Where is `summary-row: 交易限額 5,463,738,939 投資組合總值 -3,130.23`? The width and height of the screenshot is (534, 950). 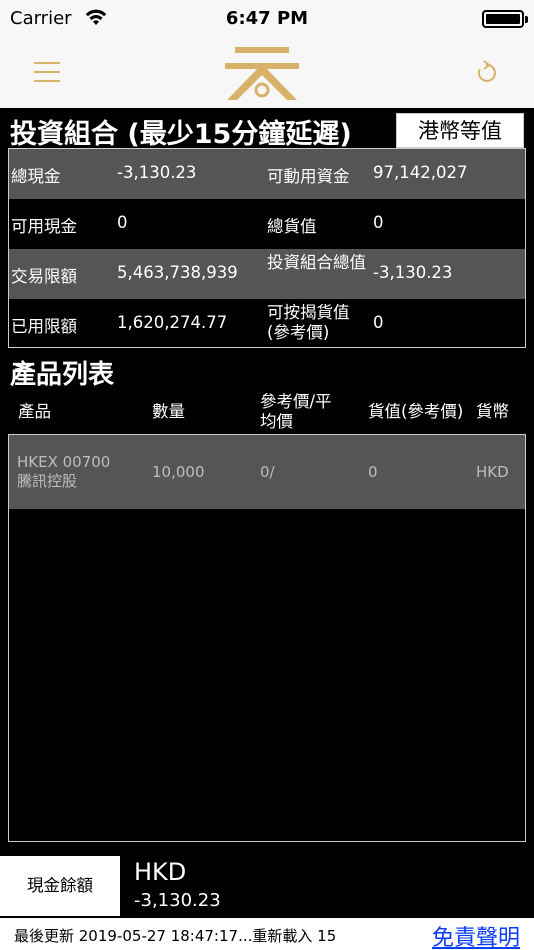 summary-row: 交易限額 5,463,738,939 投資組合總值 -3,130.23 is located at coordinates (267, 274).